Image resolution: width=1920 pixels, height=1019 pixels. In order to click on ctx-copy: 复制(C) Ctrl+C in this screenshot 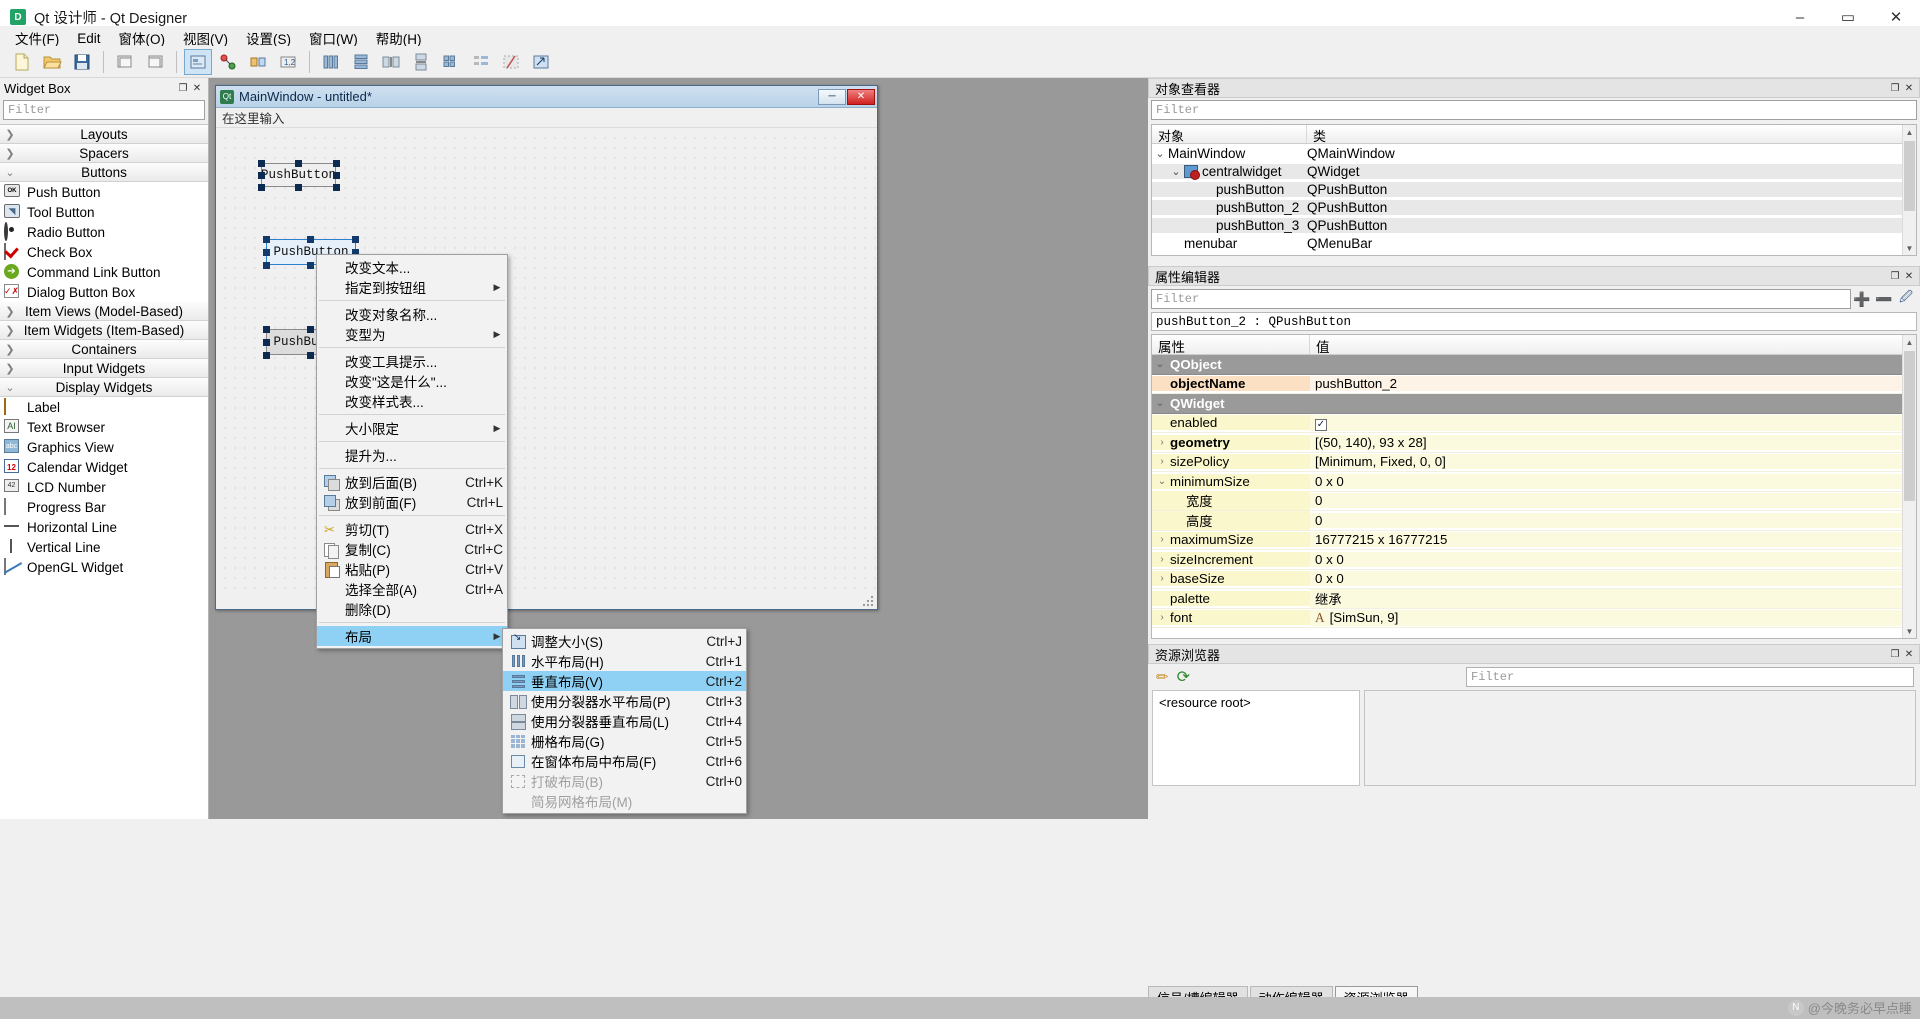, I will do `click(412, 549)`.